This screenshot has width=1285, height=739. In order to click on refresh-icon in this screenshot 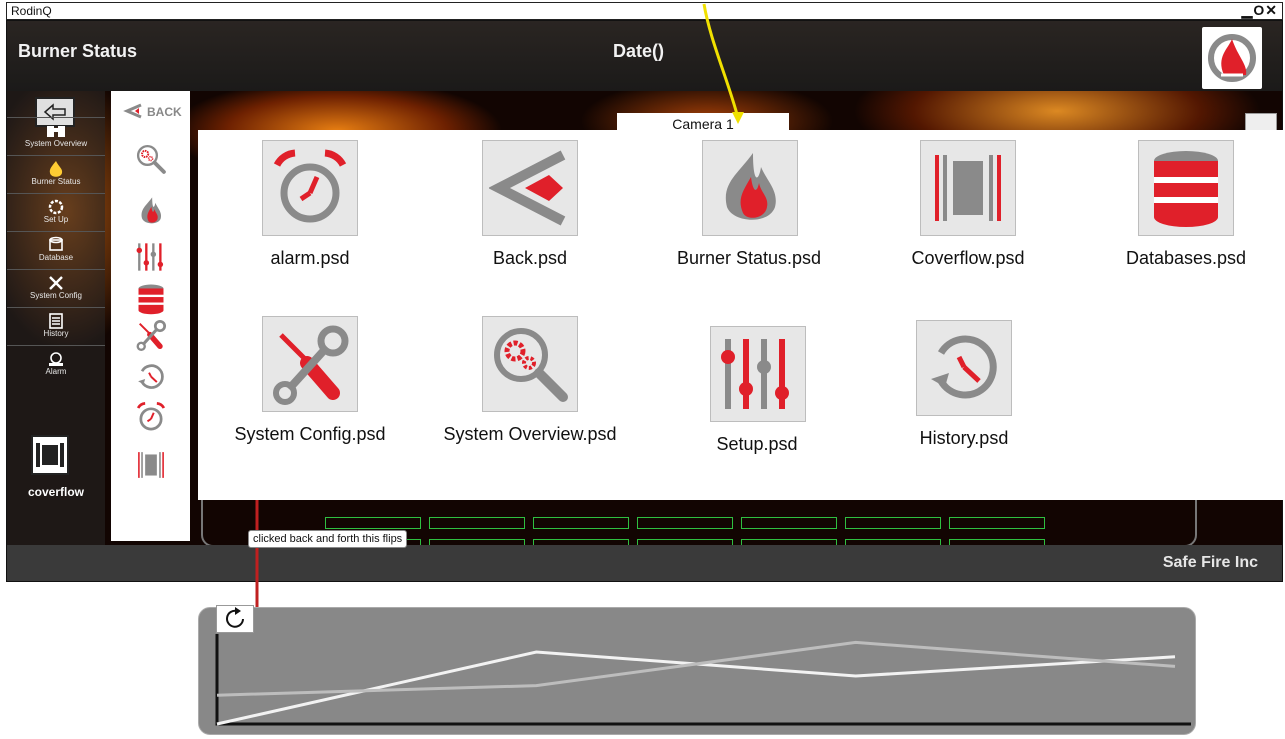, I will do `click(235, 617)`.